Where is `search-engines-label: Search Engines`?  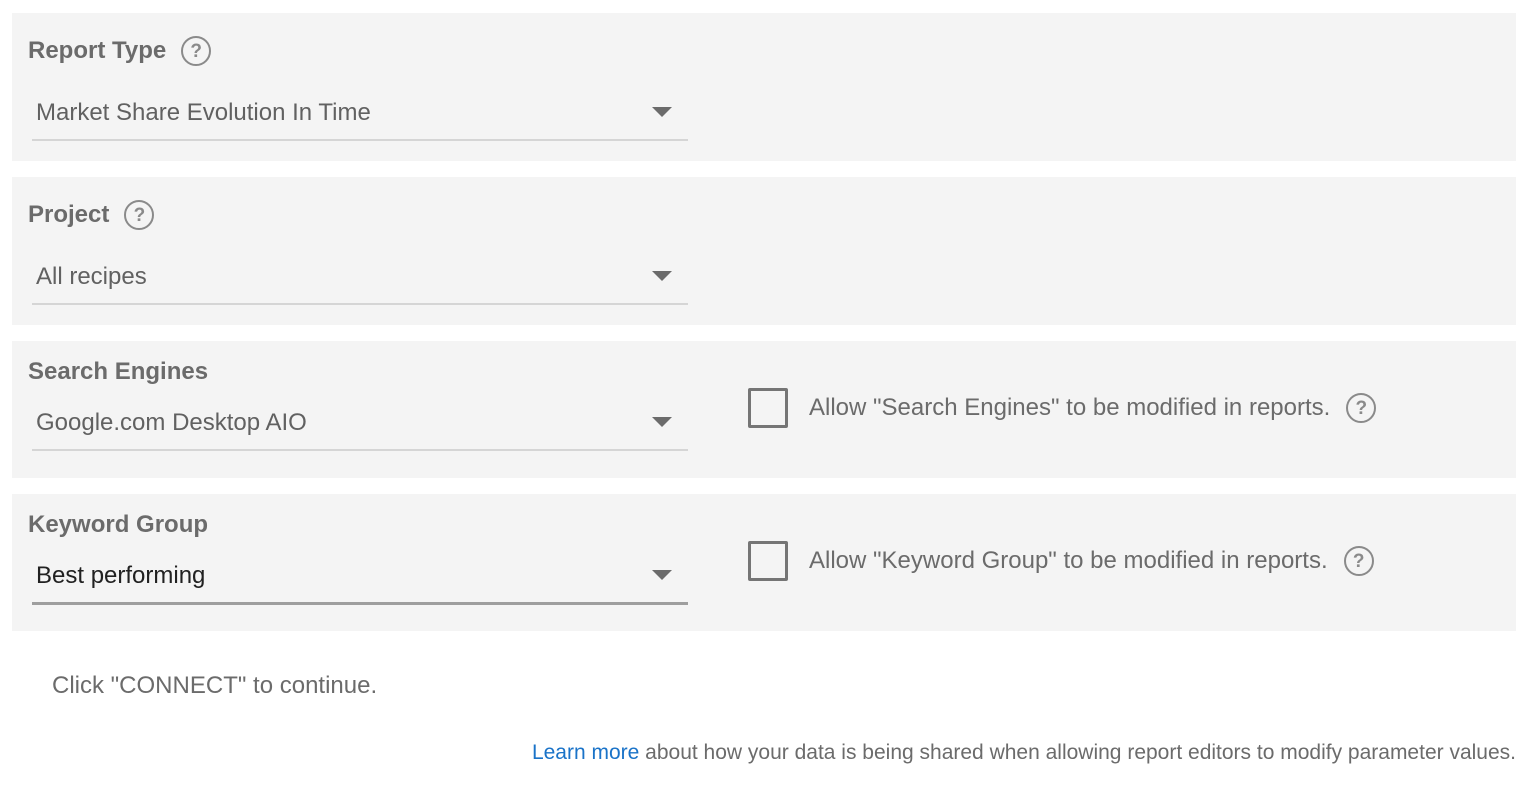
search-engines-label: Search Engines is located at coordinates (118, 371).